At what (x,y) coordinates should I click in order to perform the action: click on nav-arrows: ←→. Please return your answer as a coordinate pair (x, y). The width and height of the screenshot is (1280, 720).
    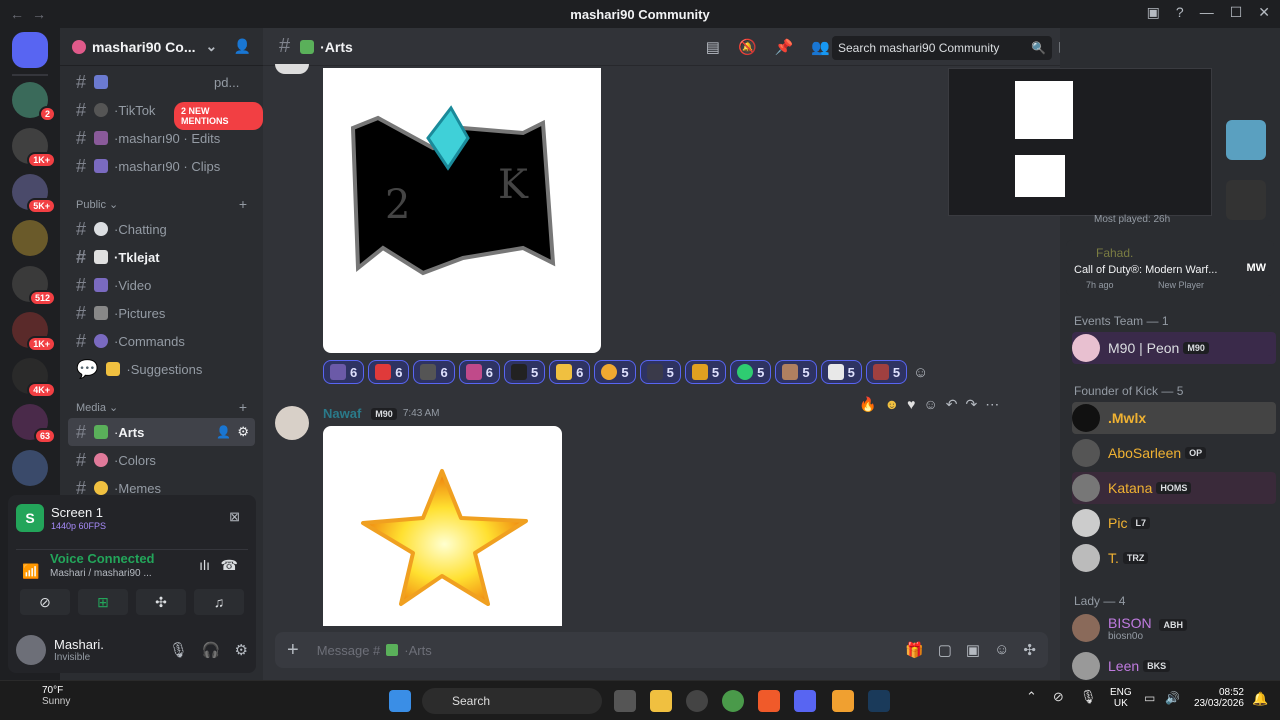
    Looking at the image, I should click on (32, 14).